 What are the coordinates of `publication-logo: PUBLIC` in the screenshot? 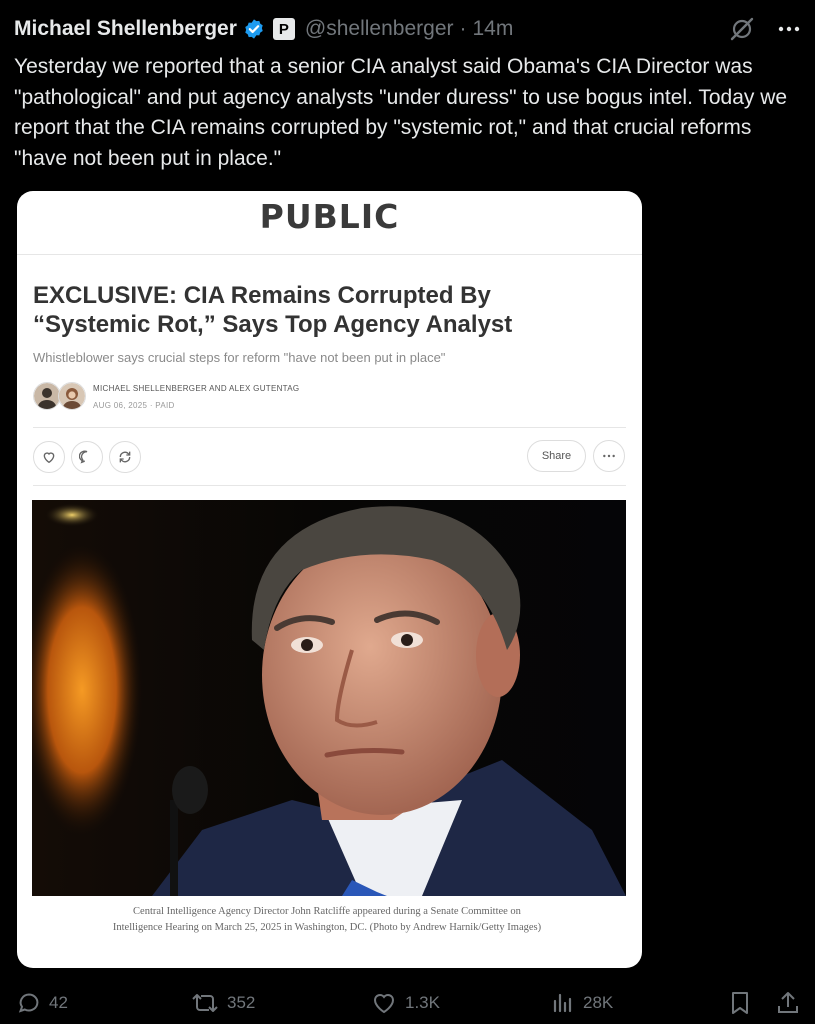 It's located at (329, 216).